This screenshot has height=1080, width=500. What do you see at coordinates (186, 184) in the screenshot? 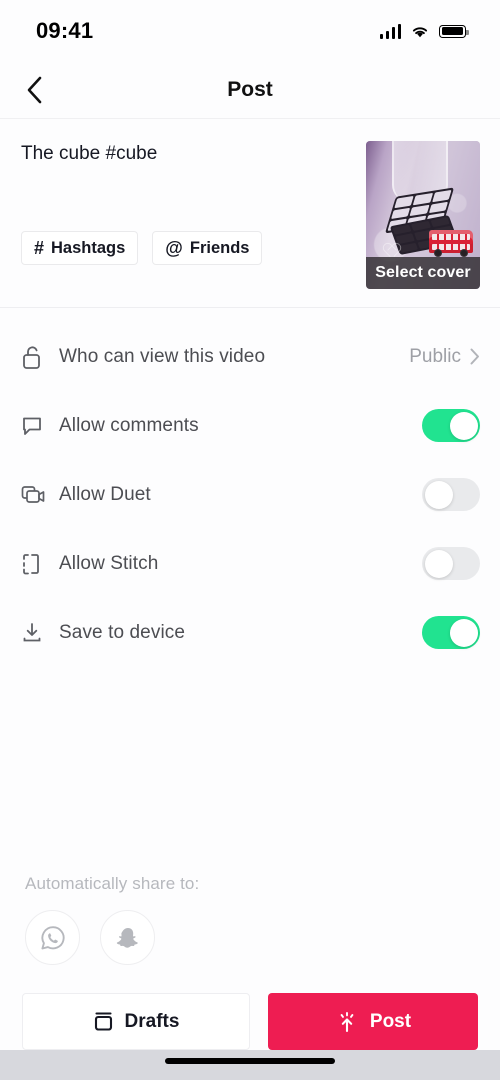
I see `caption-input: The cube #cube` at bounding box center [186, 184].